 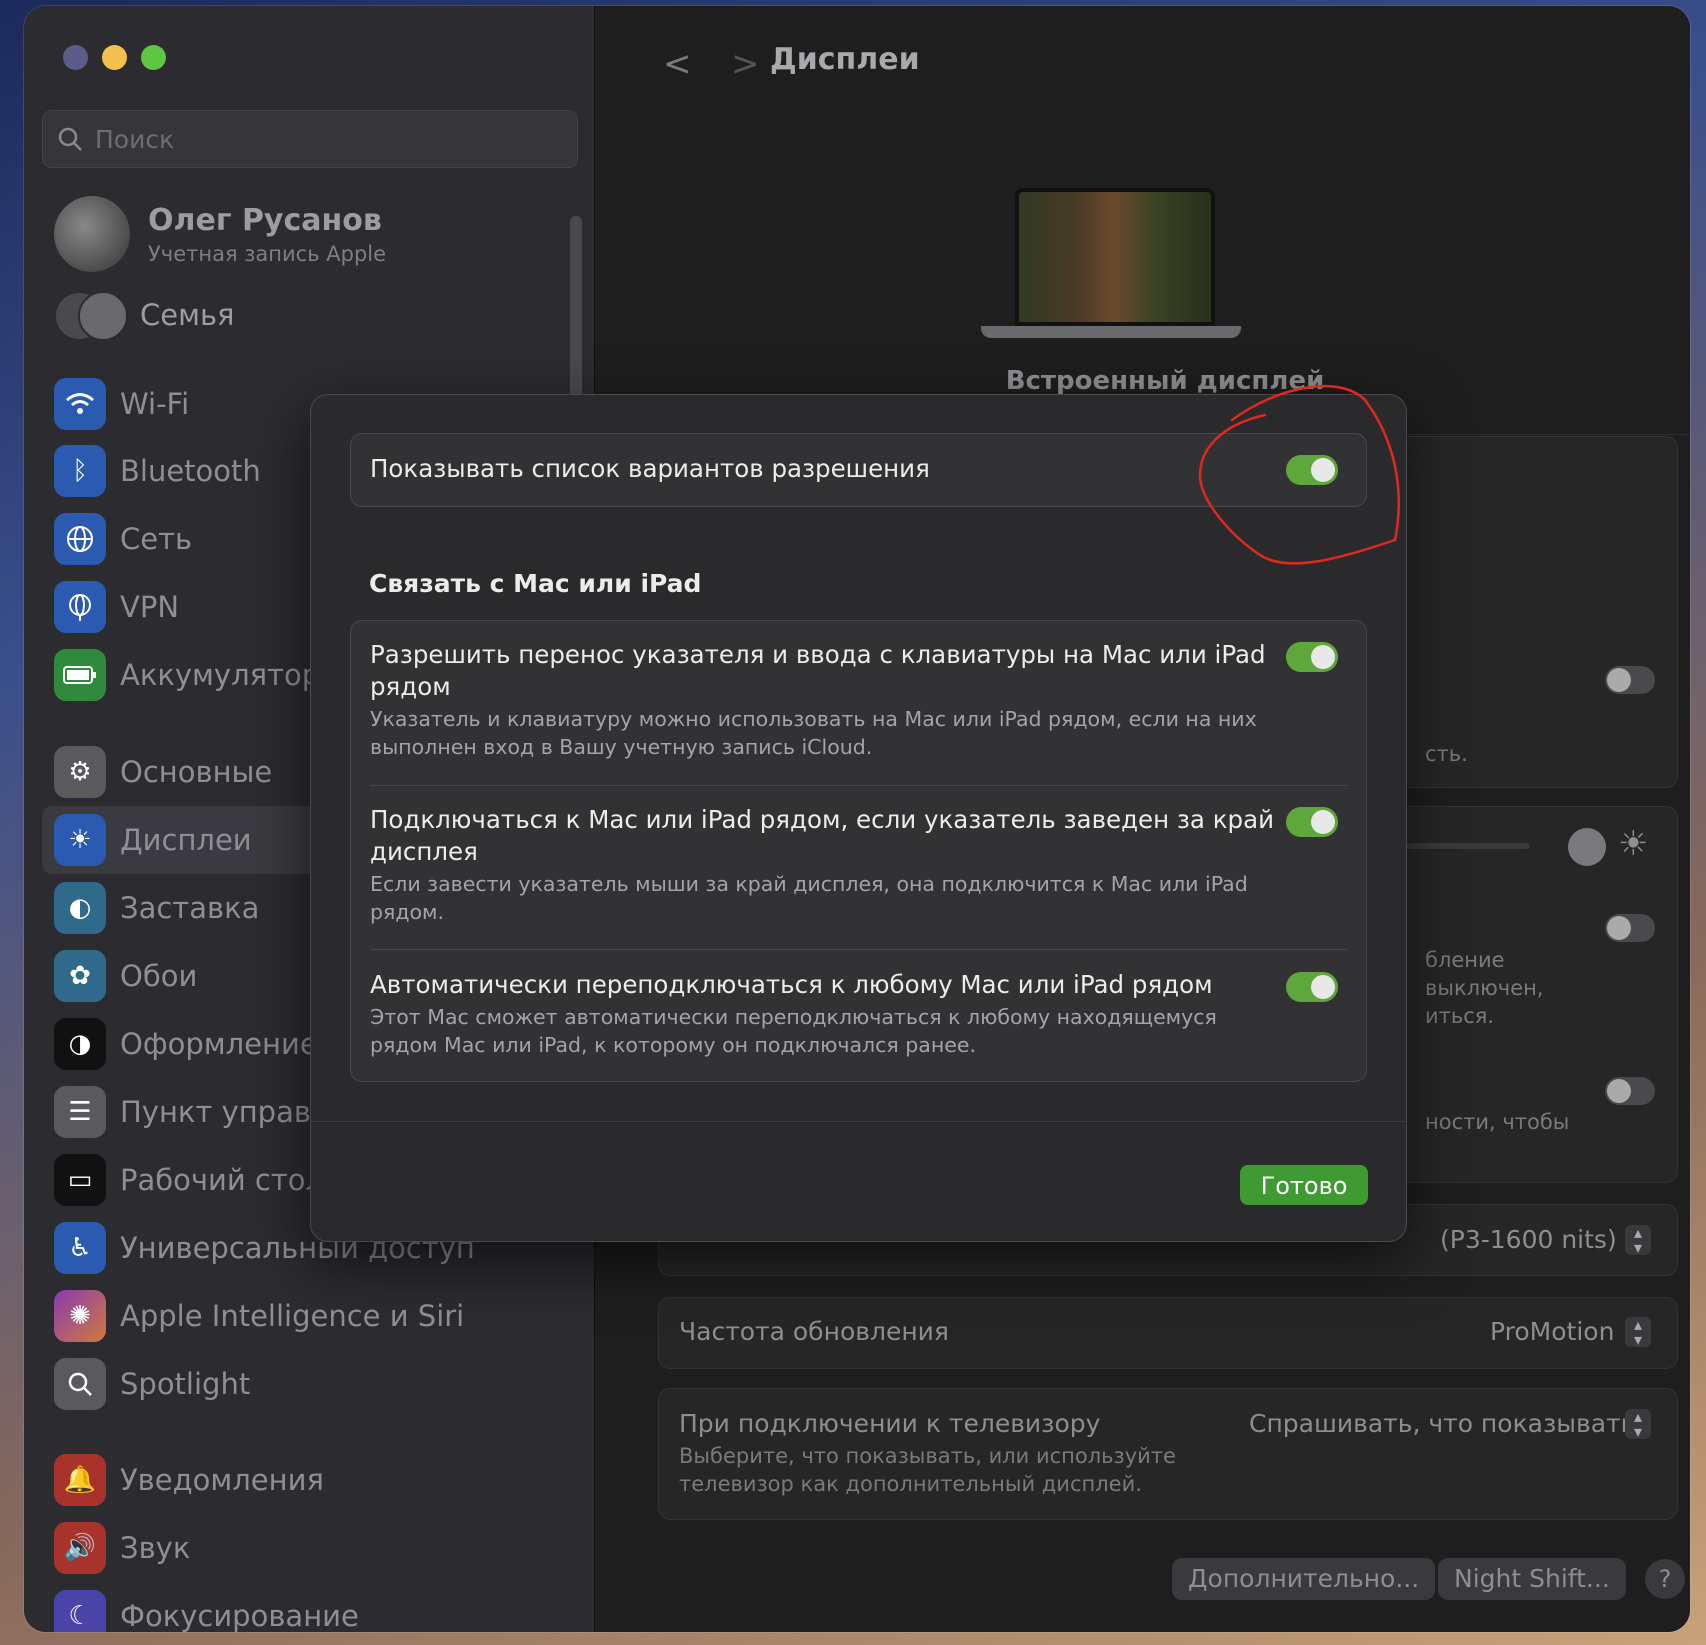 I want to click on sidebar-item-network: Сеть, so click(x=123, y=539).